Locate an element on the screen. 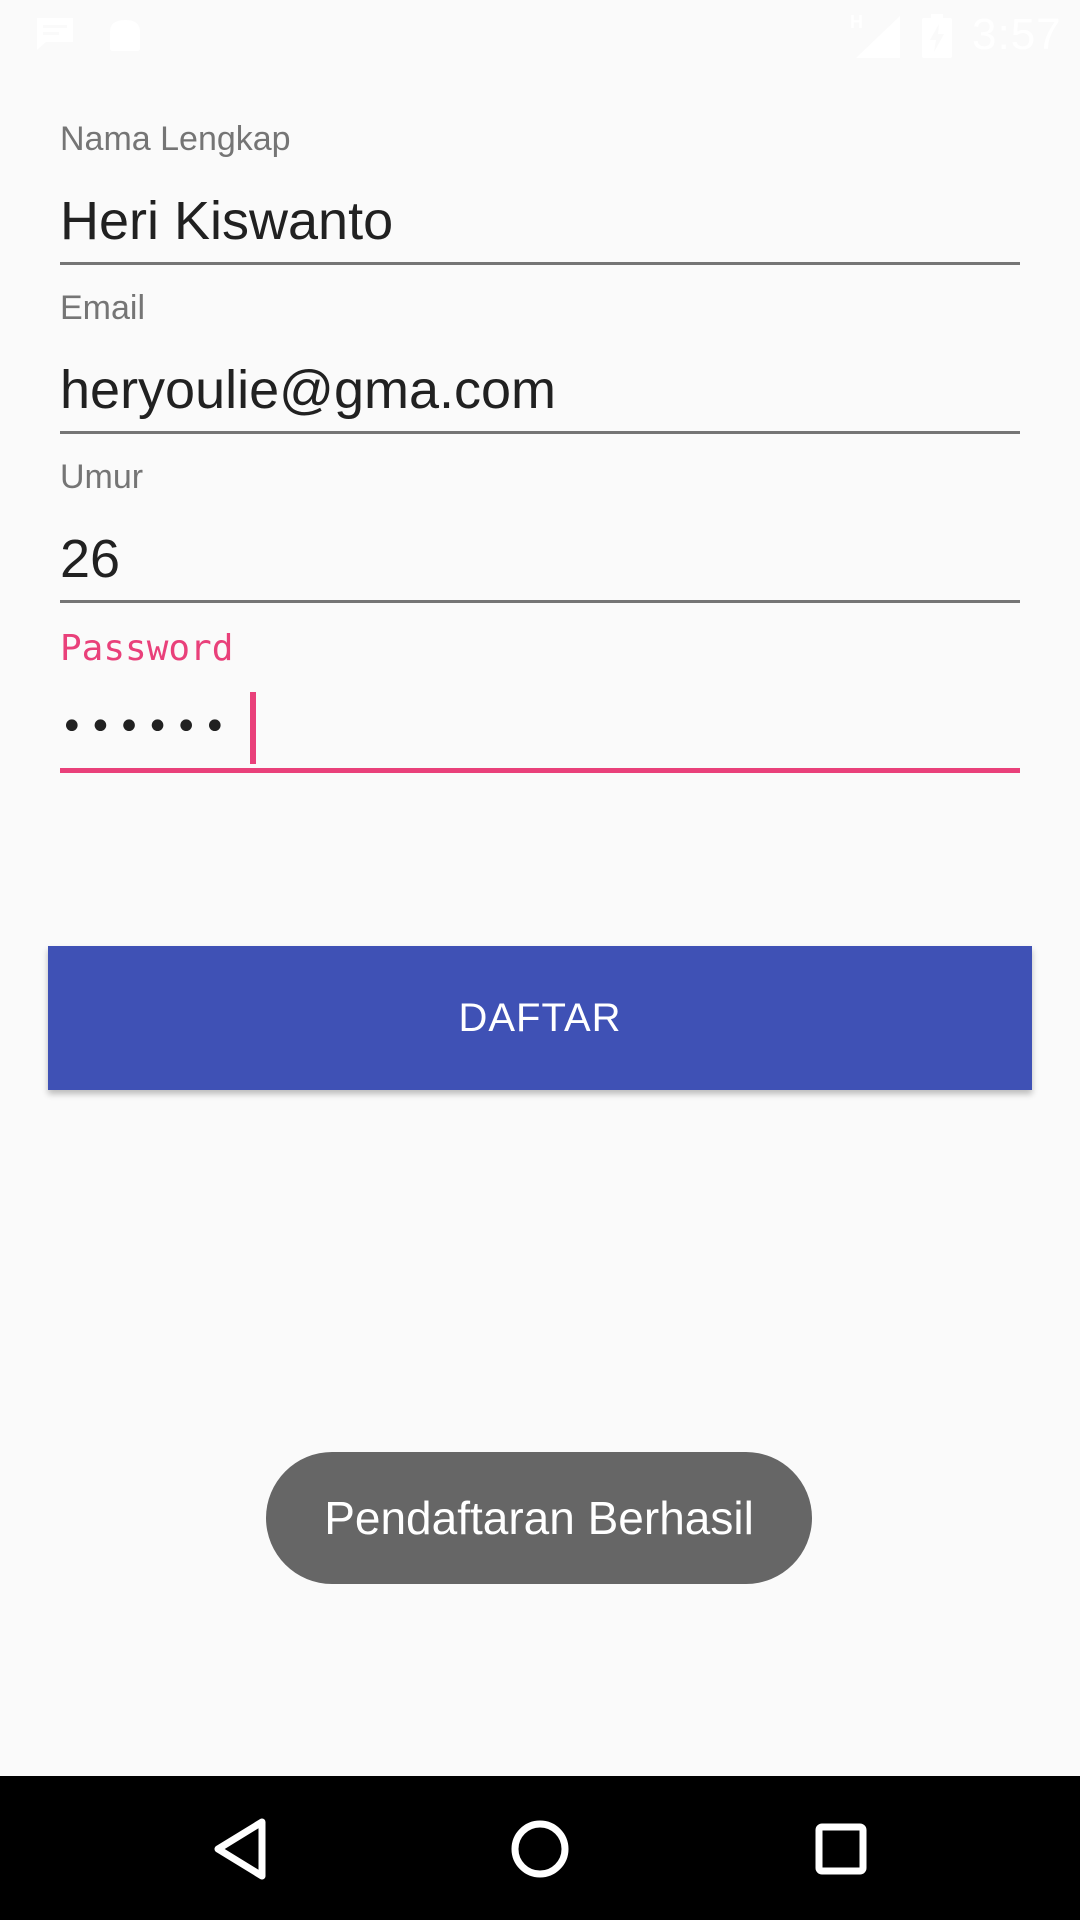 Image resolution: width=1080 pixels, height=1920 pixels. email-field-underline is located at coordinates (540, 432).